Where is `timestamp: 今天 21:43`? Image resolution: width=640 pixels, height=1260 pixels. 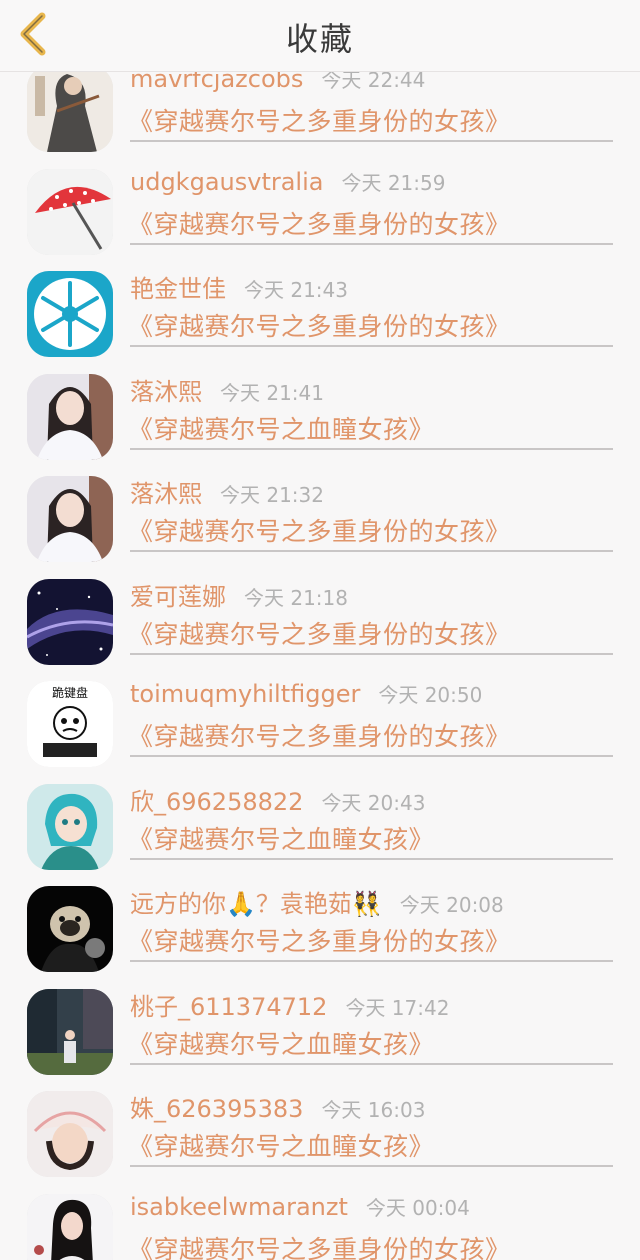
timestamp: 今天 21:43 is located at coordinates (296, 290).